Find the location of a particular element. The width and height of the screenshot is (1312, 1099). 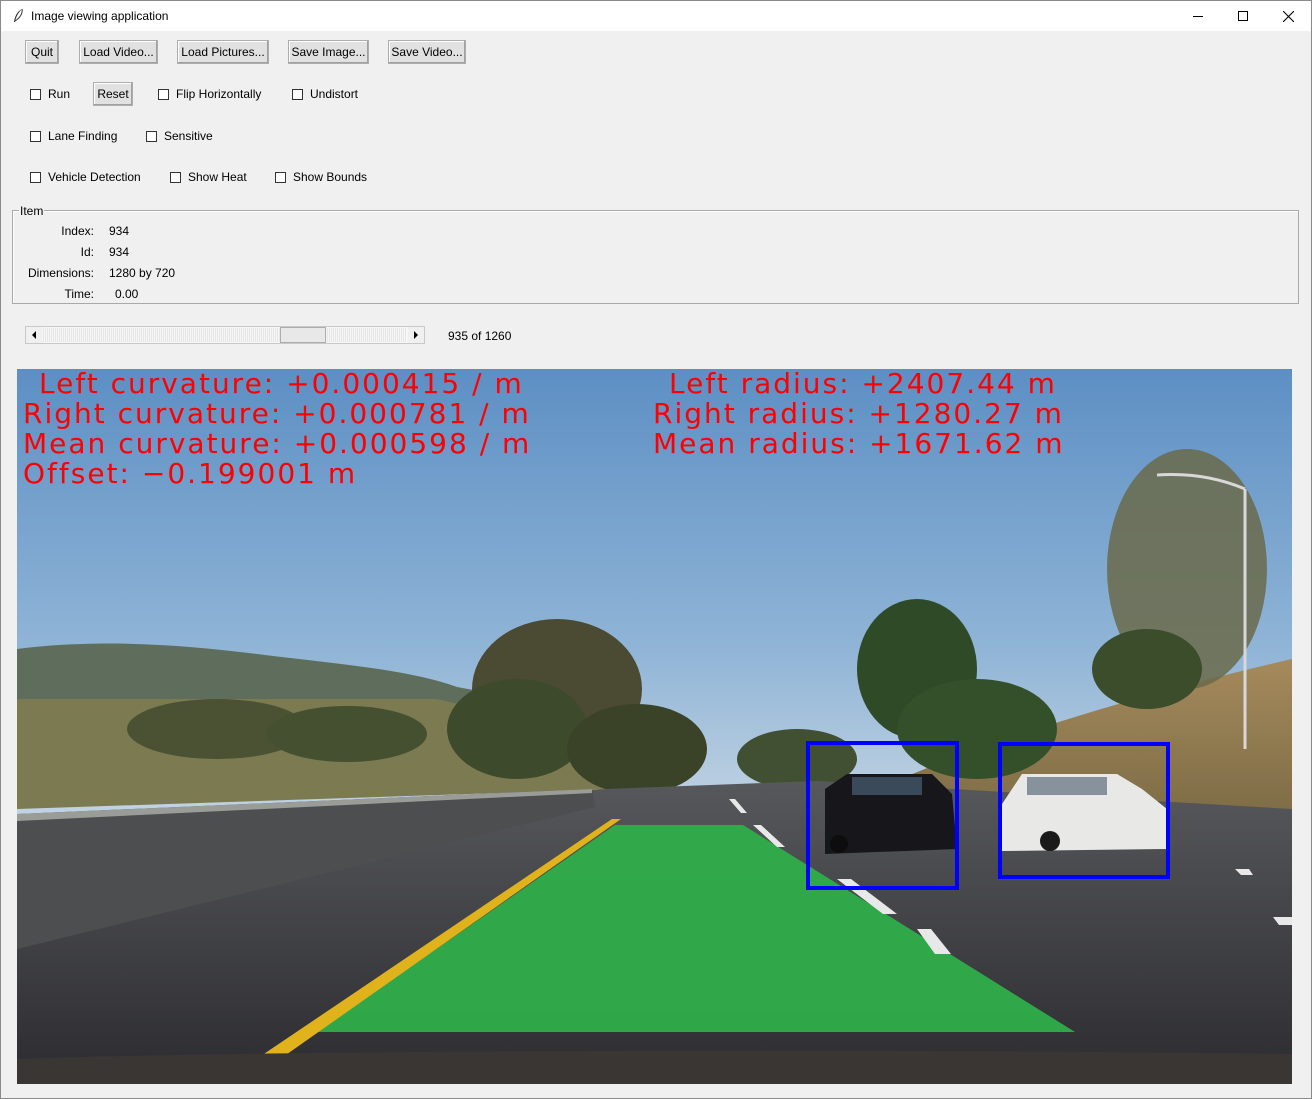

flip-horizontally-label: Flip Horizontally is located at coordinates (219, 94).